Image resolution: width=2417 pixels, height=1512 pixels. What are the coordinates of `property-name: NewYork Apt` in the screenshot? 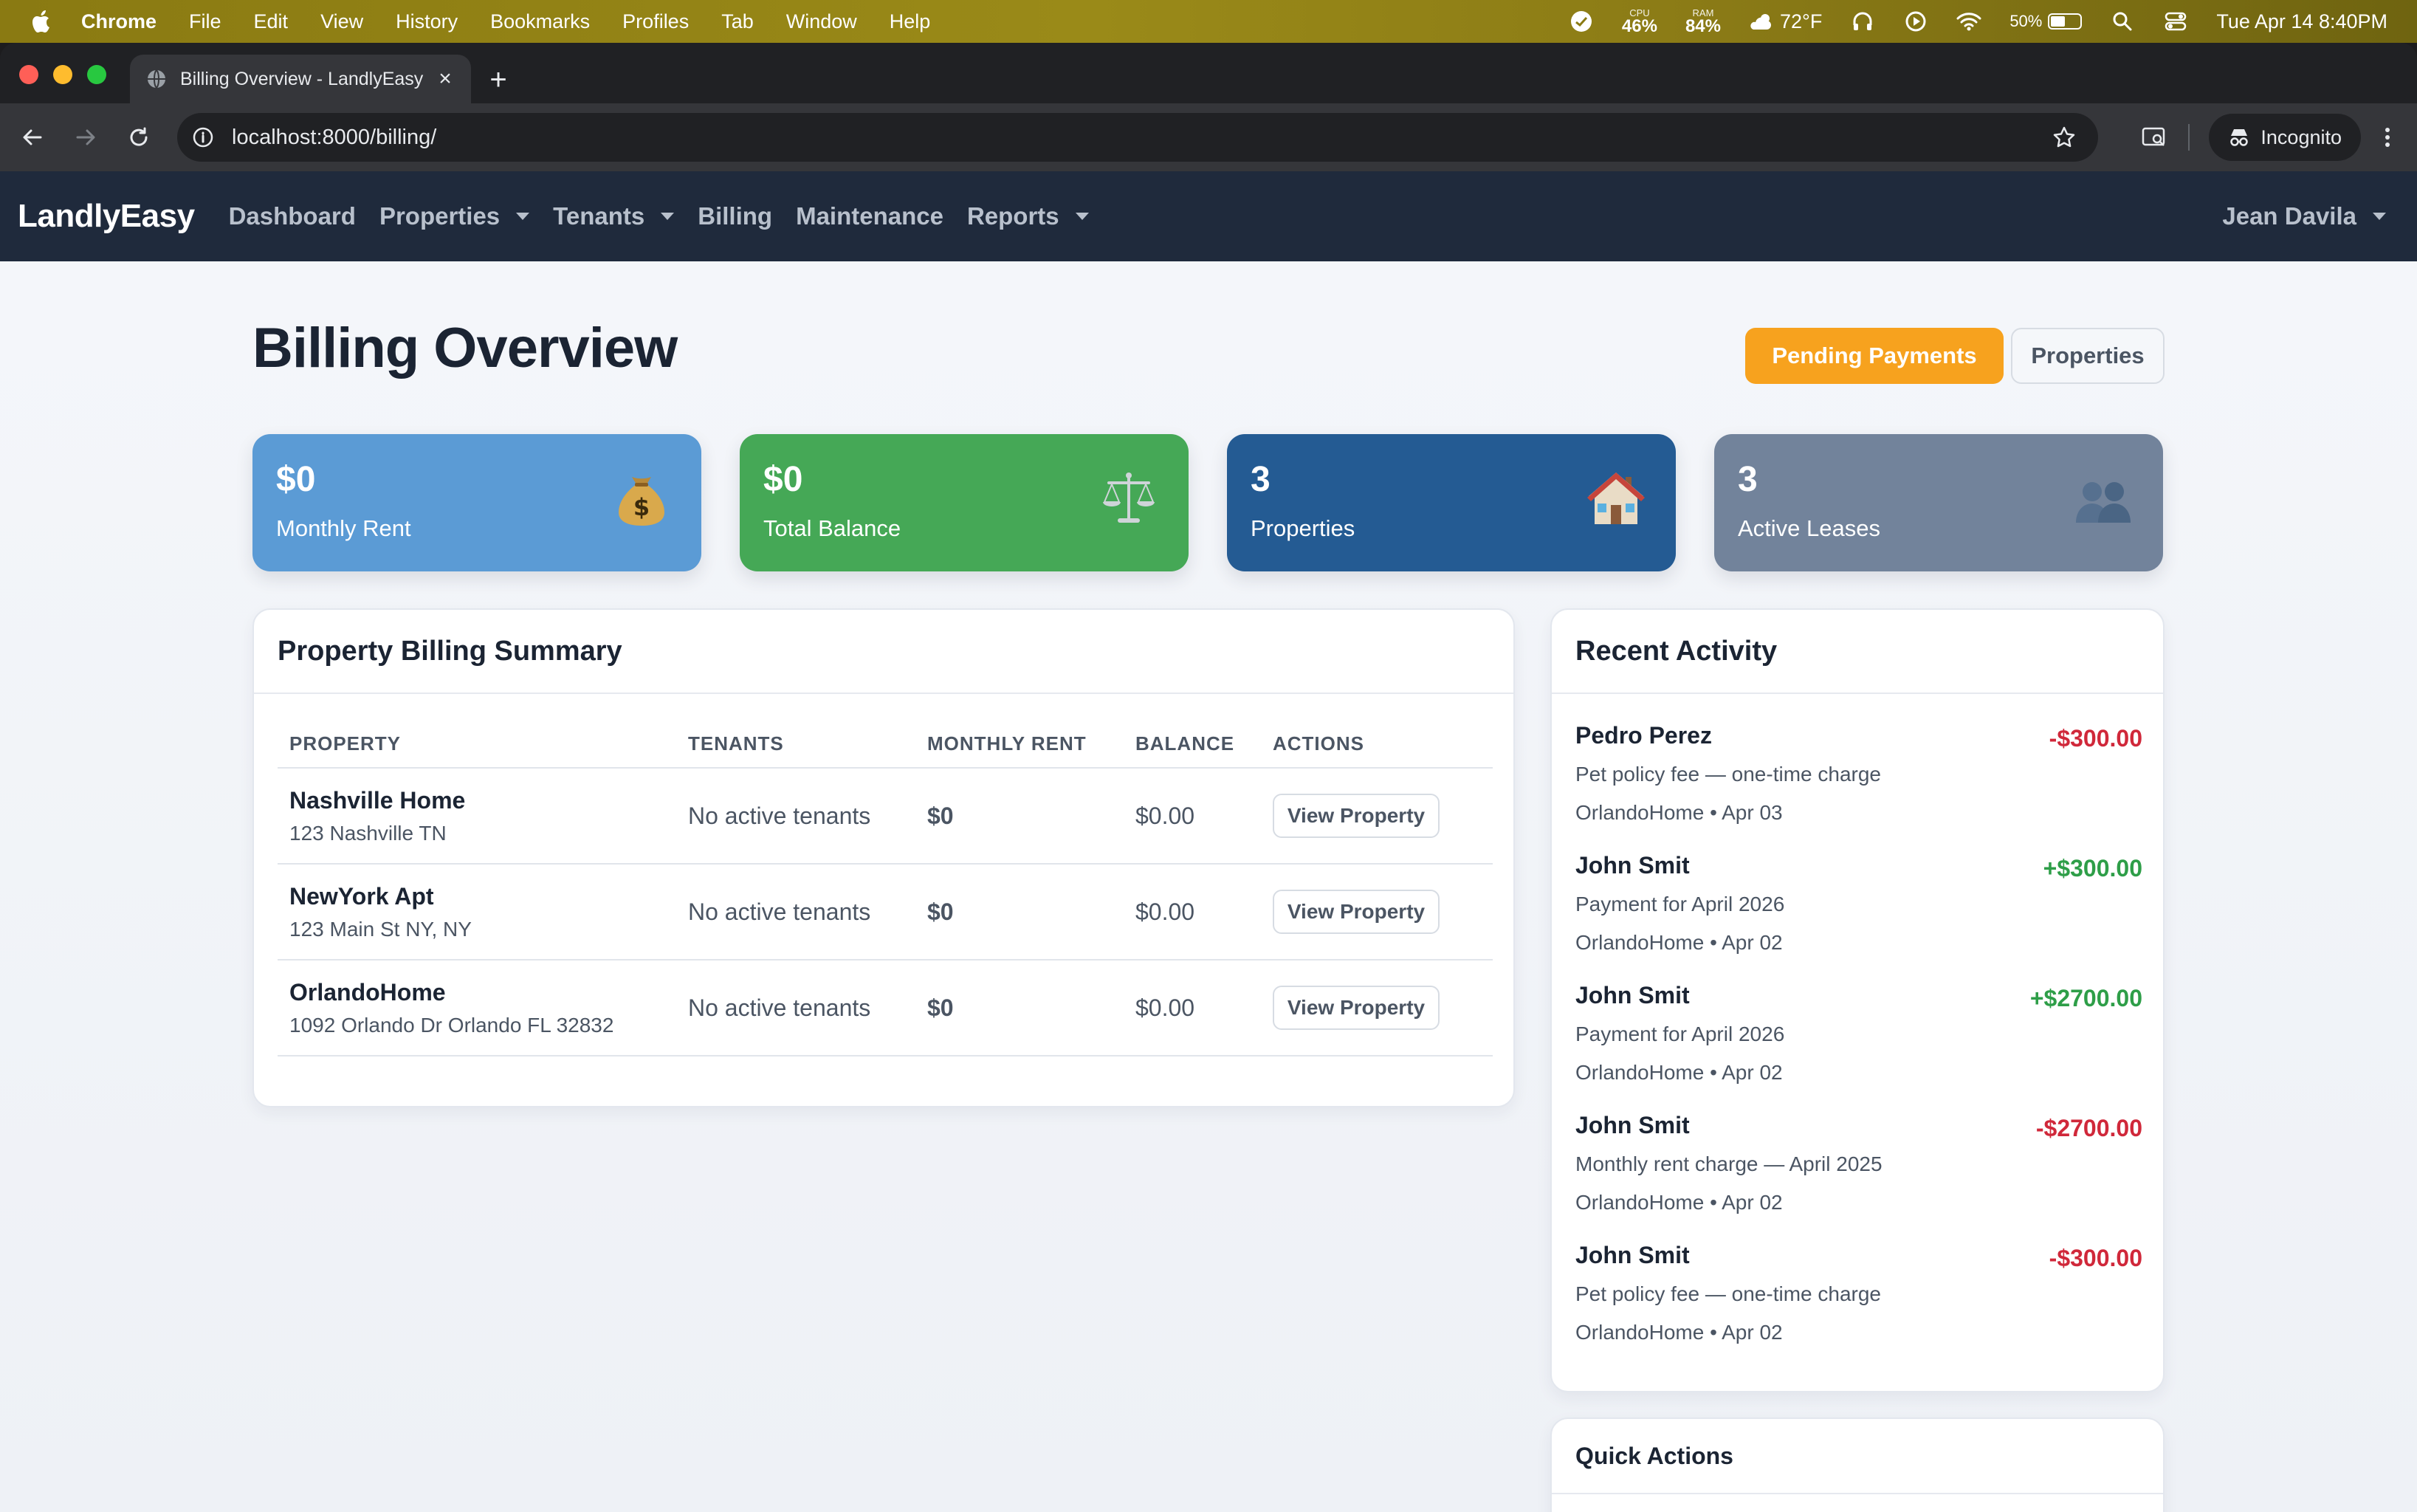 It's located at (361, 896).